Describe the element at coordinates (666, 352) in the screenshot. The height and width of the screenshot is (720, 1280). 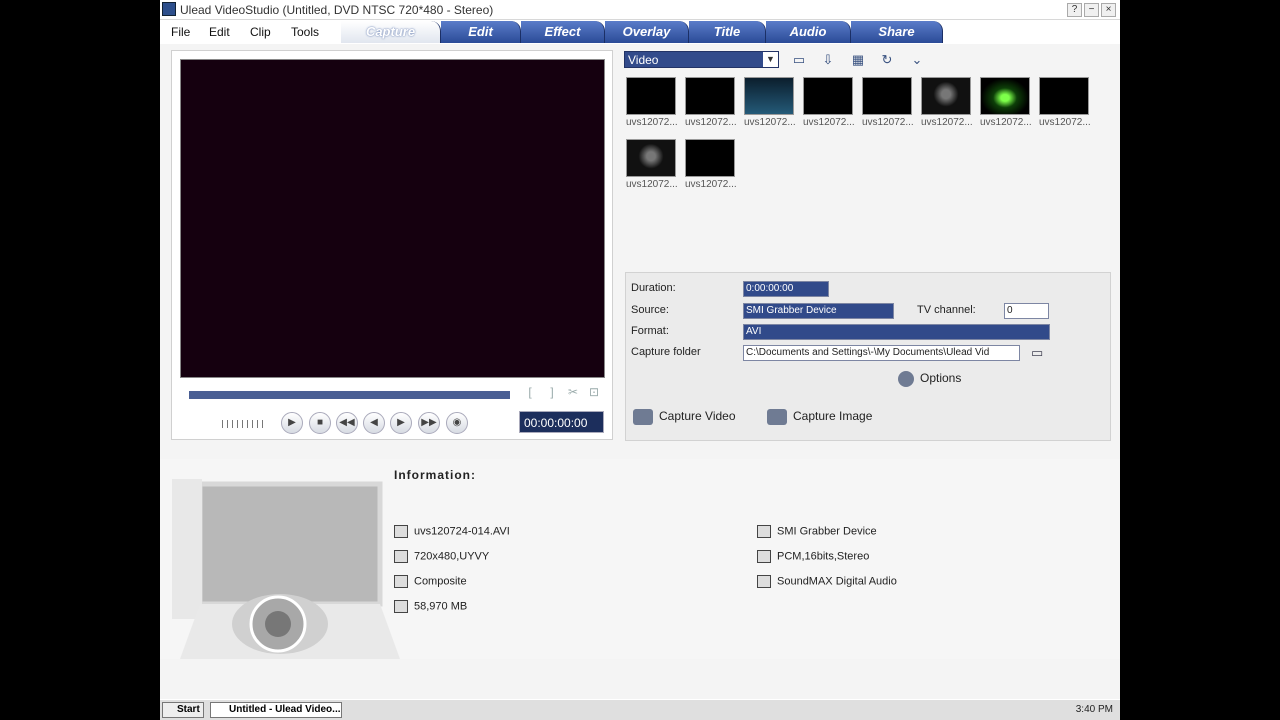
I see `capture-folder-label: Capture folder` at that location.